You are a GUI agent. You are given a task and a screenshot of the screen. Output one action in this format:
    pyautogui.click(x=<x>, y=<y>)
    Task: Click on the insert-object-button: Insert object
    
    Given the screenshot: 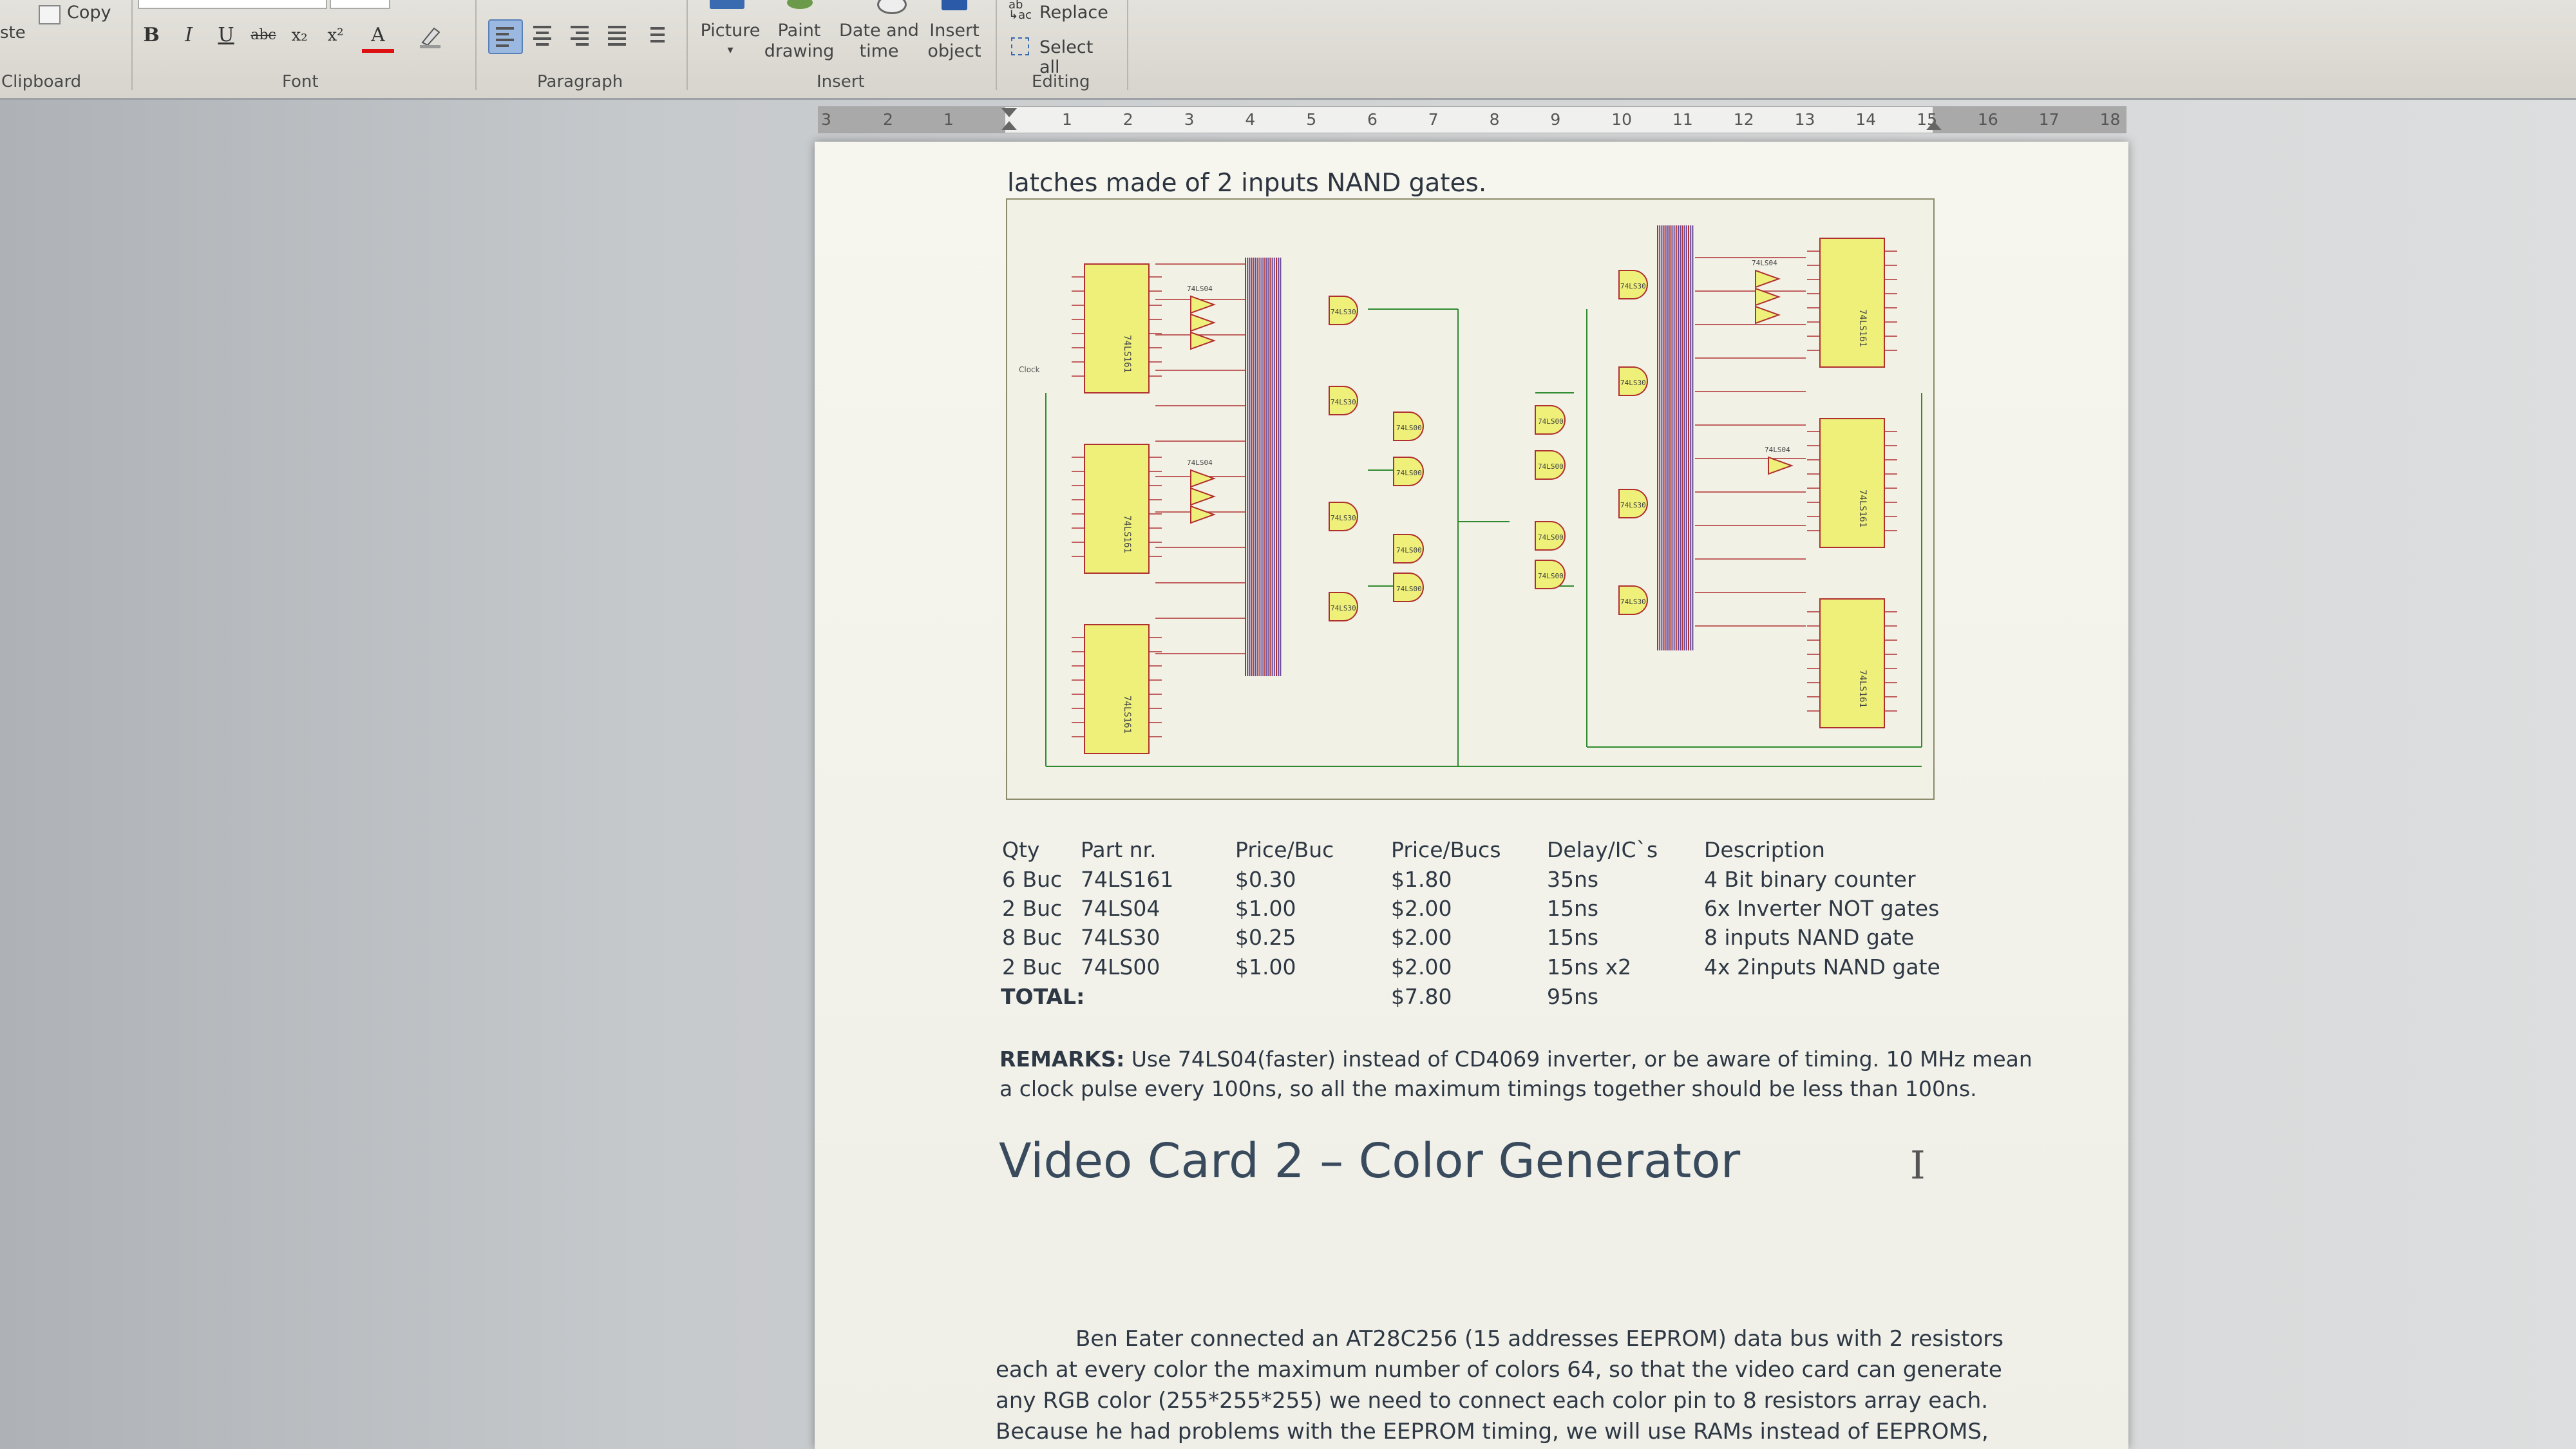 What is the action you would take?
    pyautogui.click(x=954, y=32)
    